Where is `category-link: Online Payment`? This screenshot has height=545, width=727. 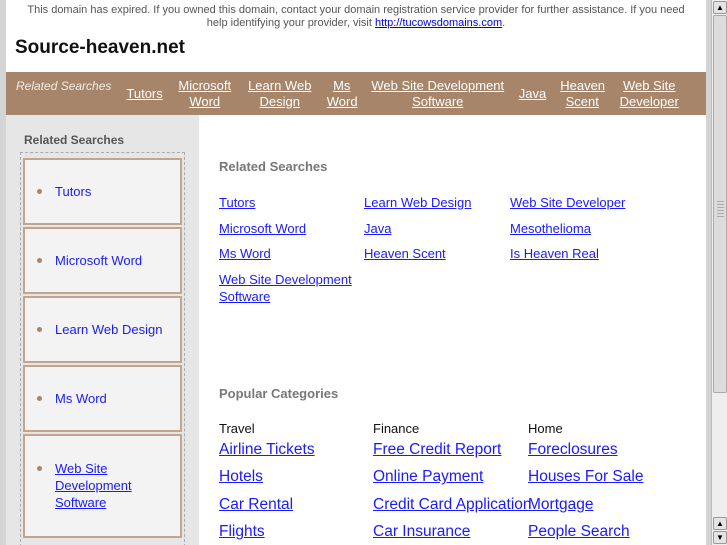 category-link: Online Payment is located at coordinates (428, 477).